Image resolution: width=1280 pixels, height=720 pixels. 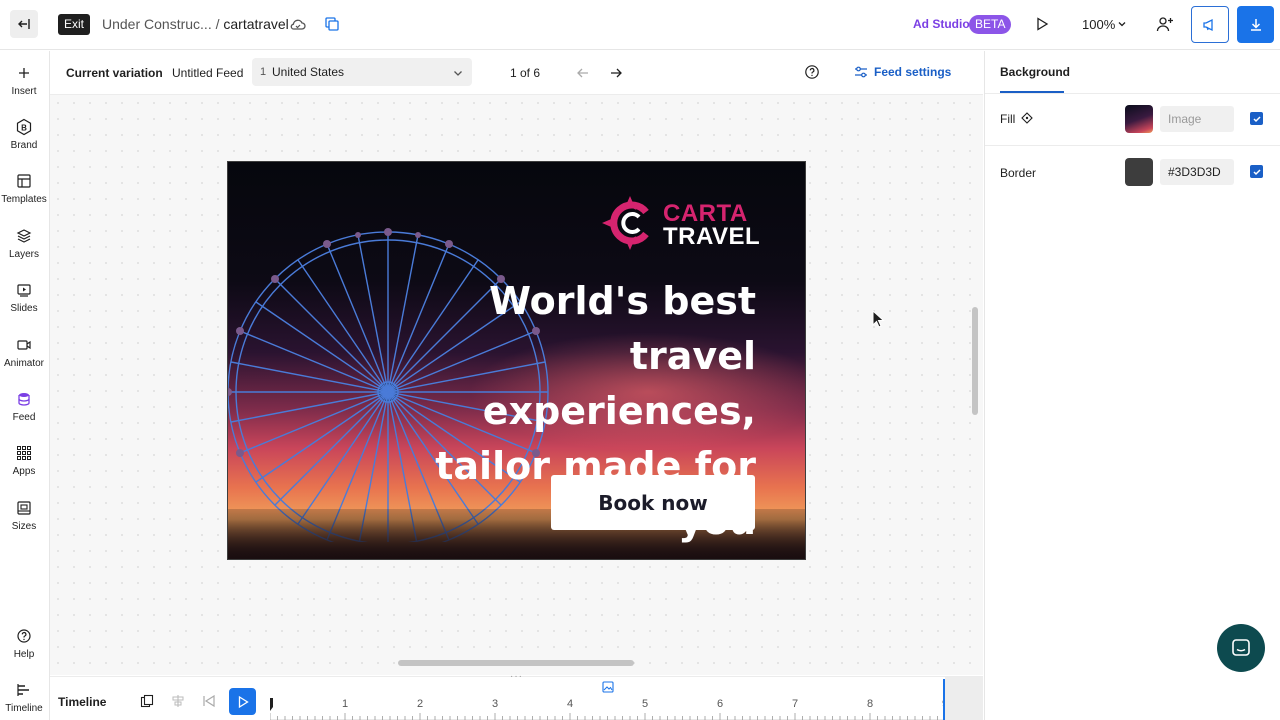 What do you see at coordinates (209, 701) in the screenshot?
I see `skip-to-start-icon` at bounding box center [209, 701].